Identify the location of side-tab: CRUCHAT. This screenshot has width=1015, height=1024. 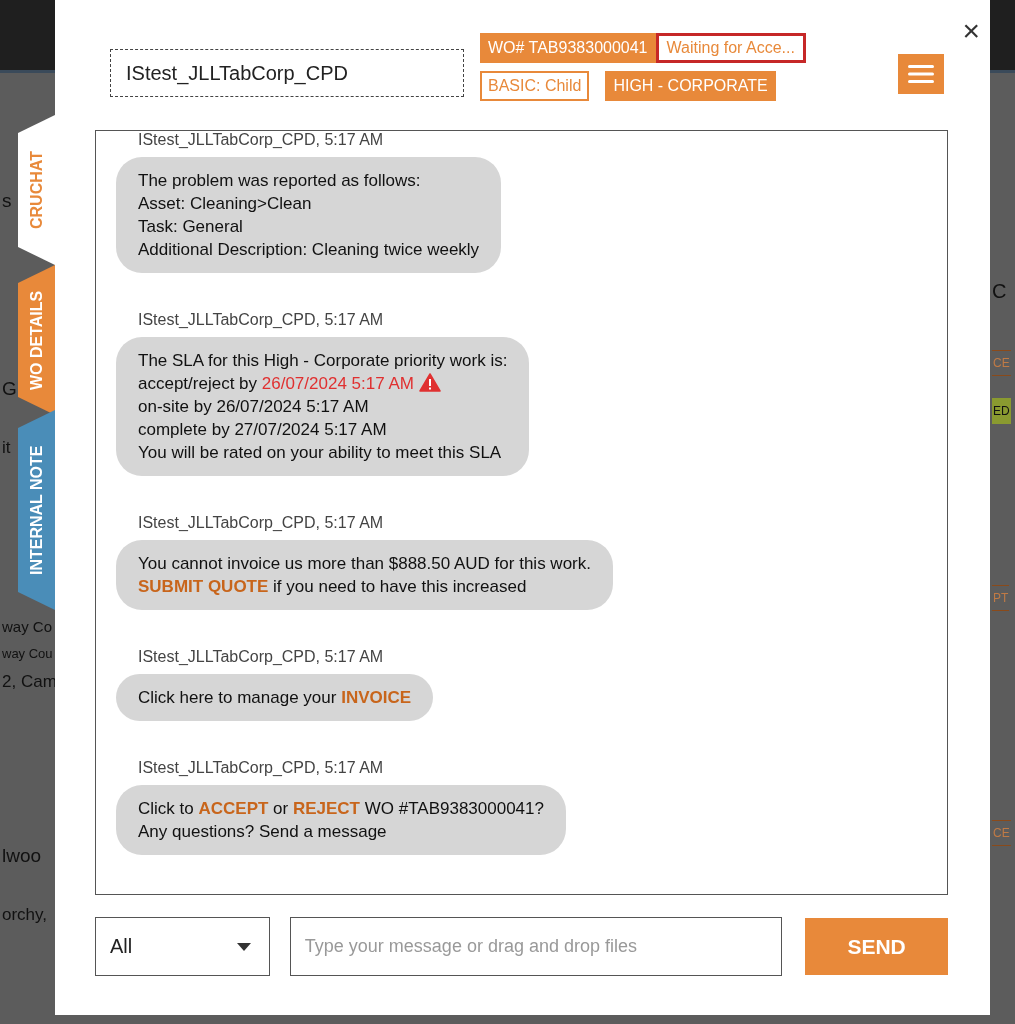
(36, 190).